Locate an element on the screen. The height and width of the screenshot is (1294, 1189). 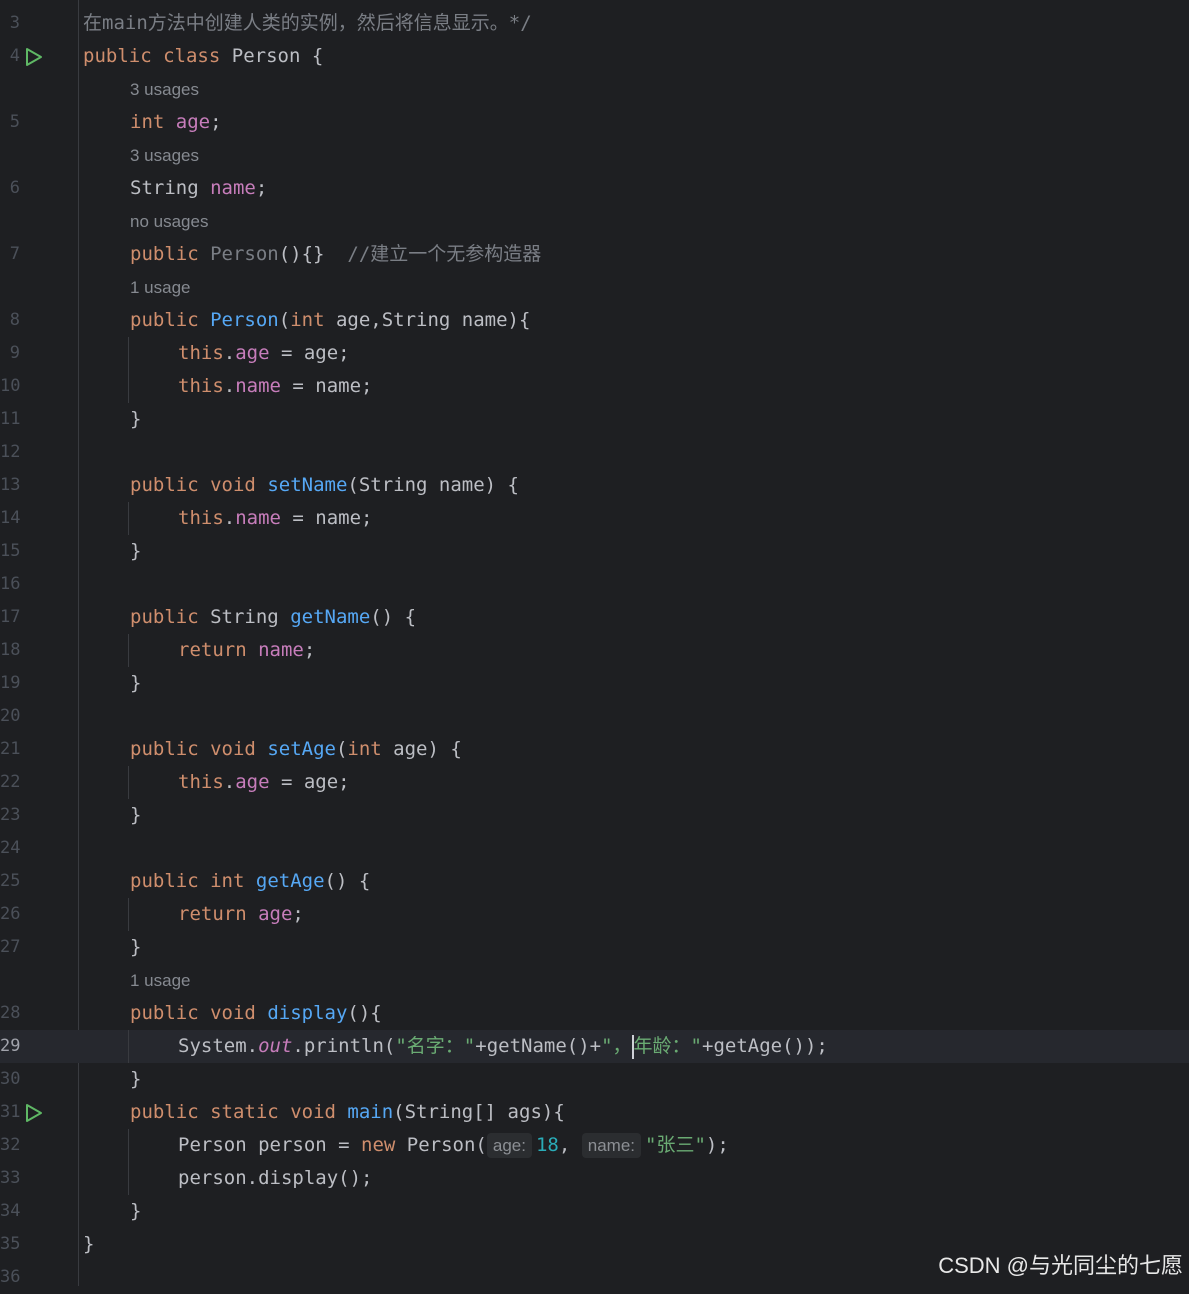
code-line-7: 7 public Person(){} //建立一个无参构造器 is located at coordinates (594, 254).